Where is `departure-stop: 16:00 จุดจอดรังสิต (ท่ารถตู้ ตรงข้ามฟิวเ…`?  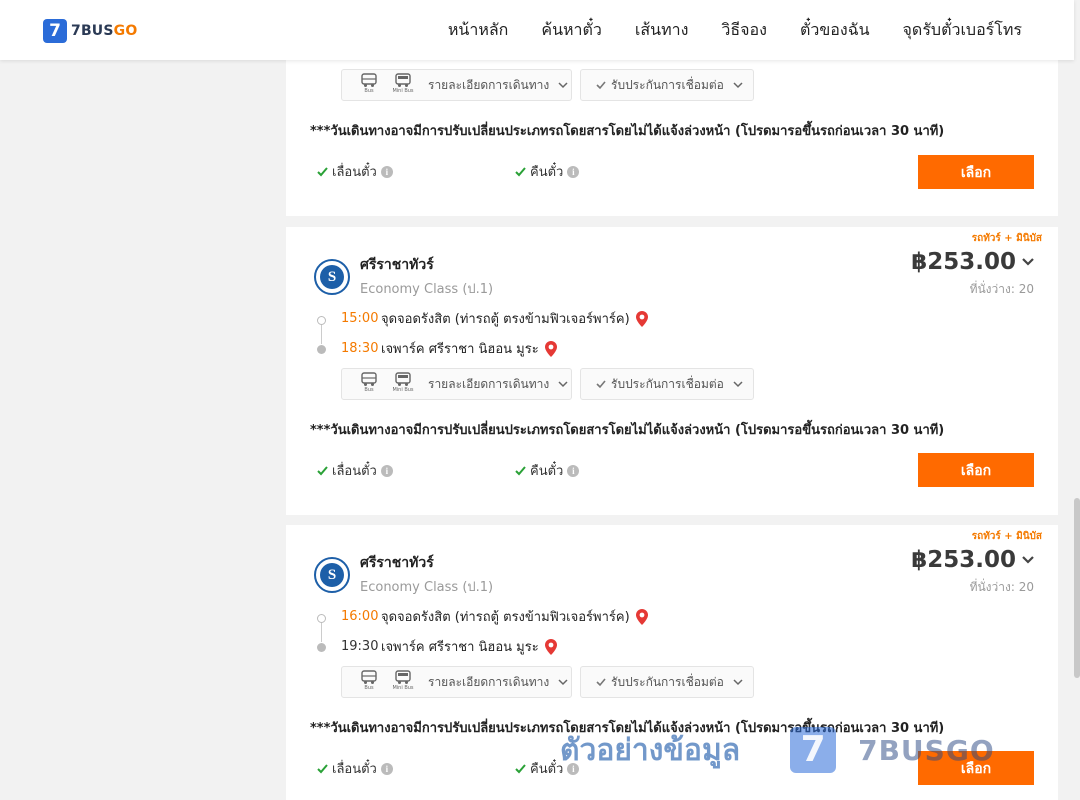 departure-stop: 16:00 จุดจอดรังสิต (ท่ารถตู้ ตรงข้ามฟิวเ… is located at coordinates (494, 616).